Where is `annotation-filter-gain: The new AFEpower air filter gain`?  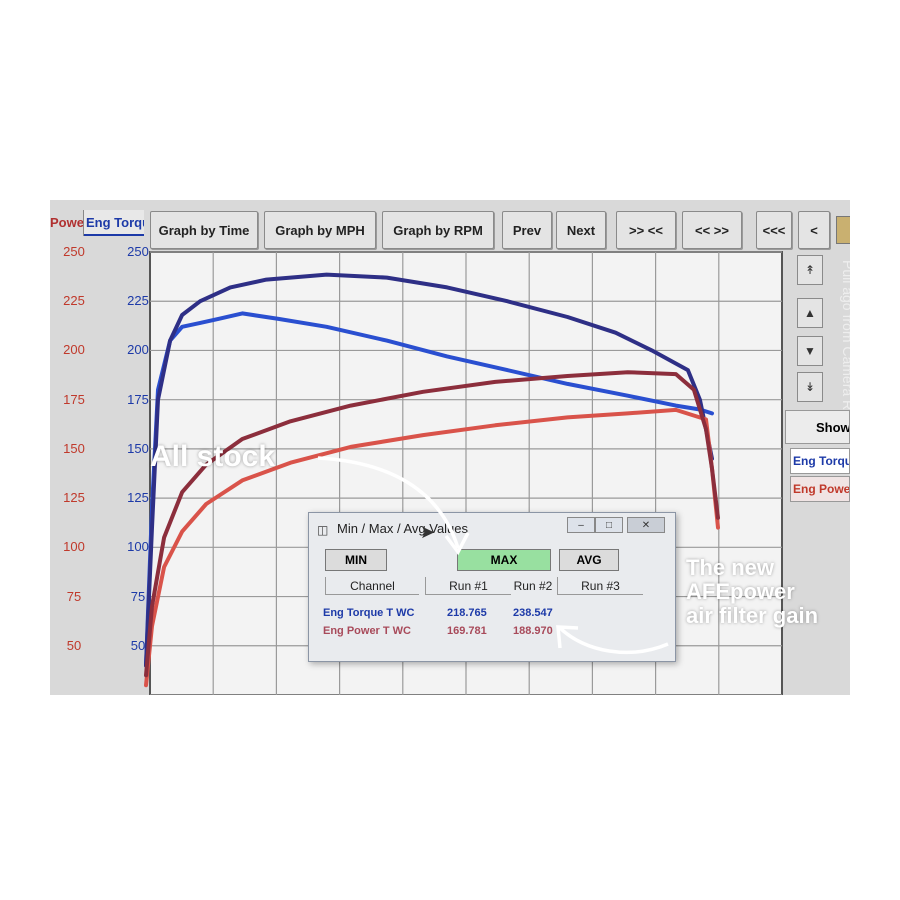
annotation-filter-gain: The new AFEpower air filter gain is located at coordinates (752, 592).